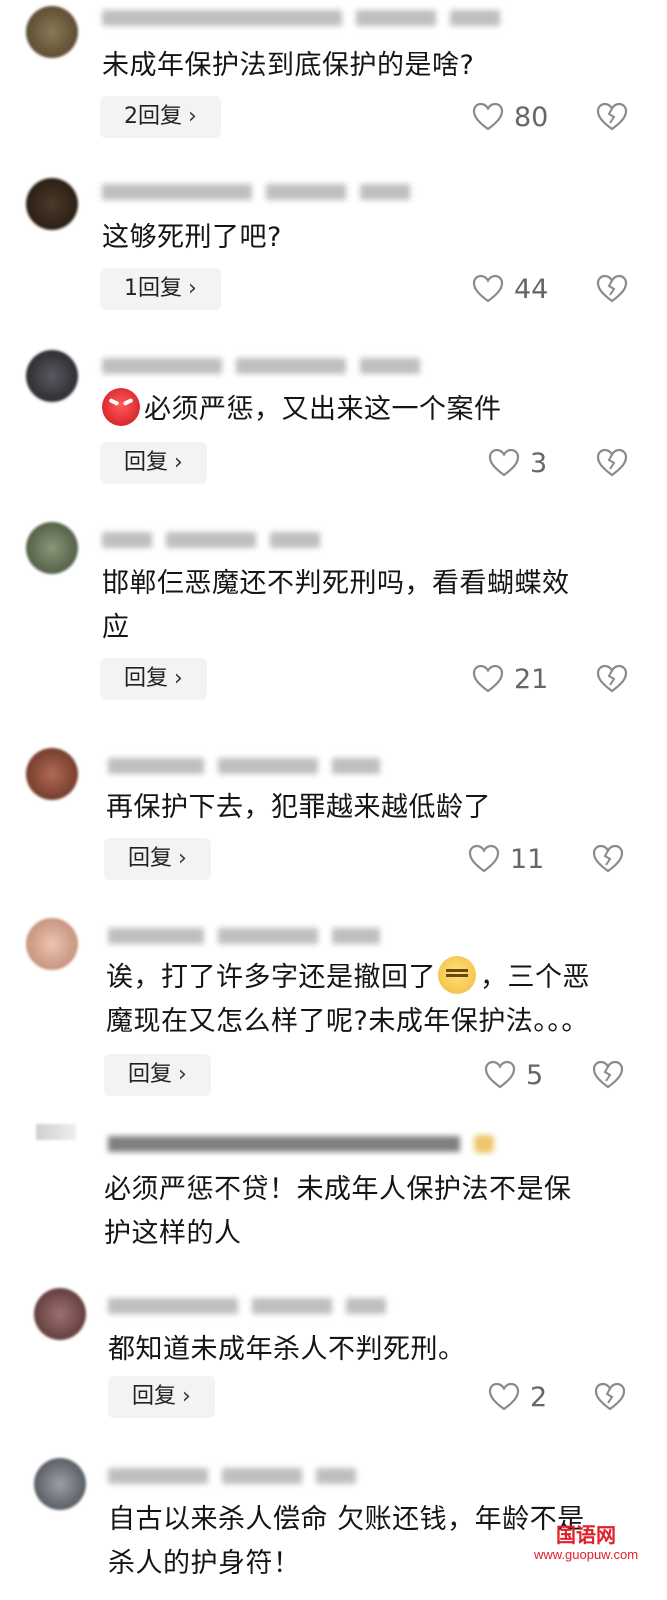  What do you see at coordinates (288, 65) in the screenshot?
I see `comment-text: 未成年保护法到底保护的是啥?` at bounding box center [288, 65].